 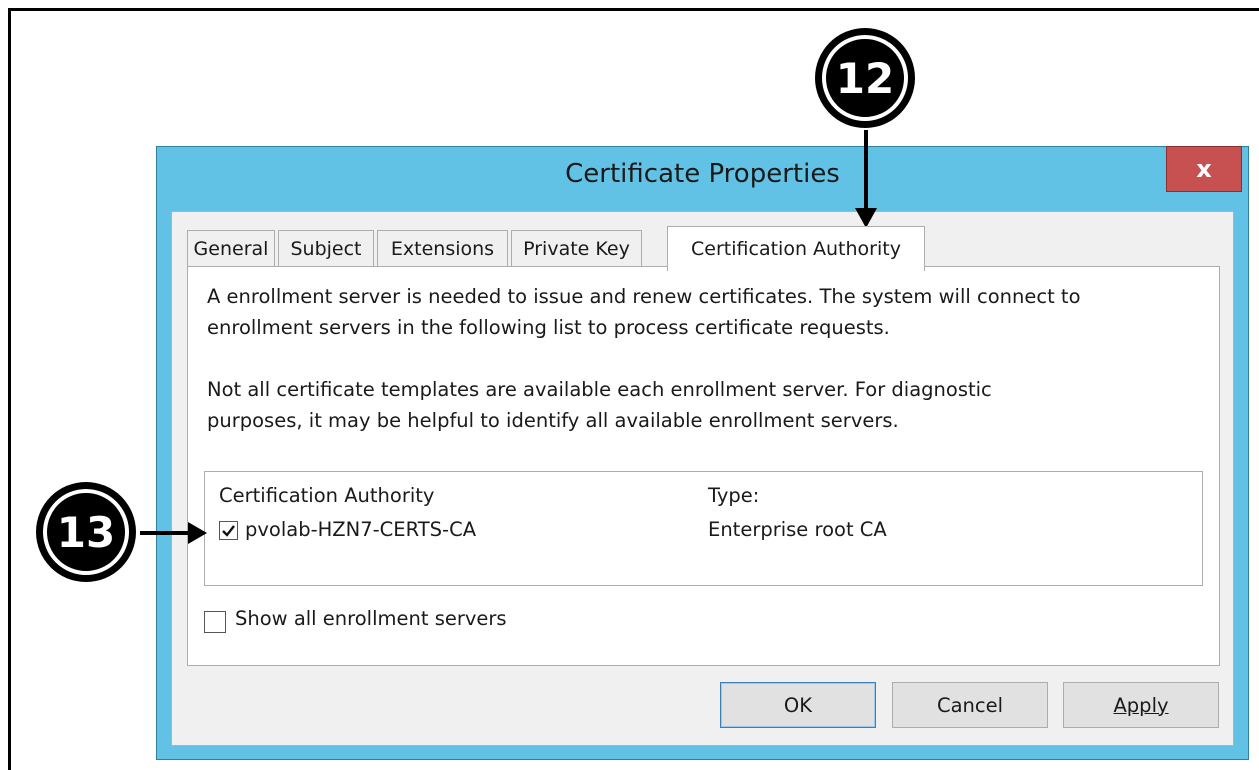 I want to click on callout-12: 12, so click(x=865, y=78).